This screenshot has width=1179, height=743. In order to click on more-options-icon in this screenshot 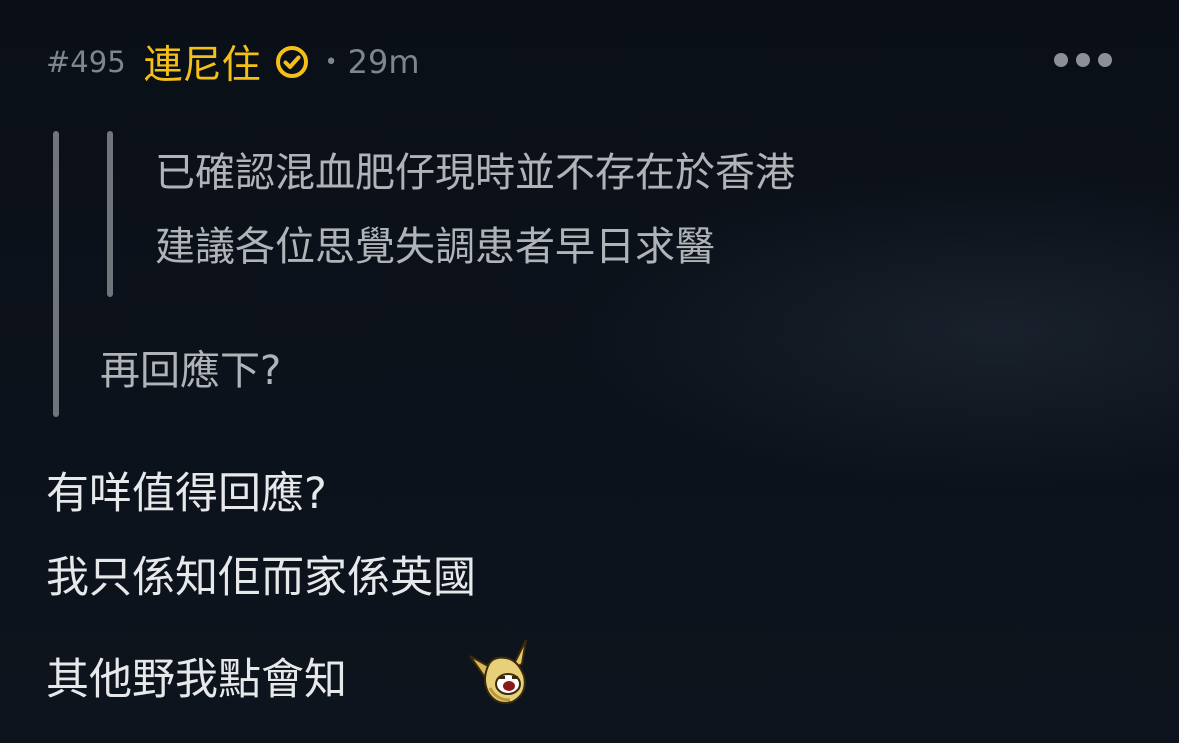, I will do `click(1083, 60)`.